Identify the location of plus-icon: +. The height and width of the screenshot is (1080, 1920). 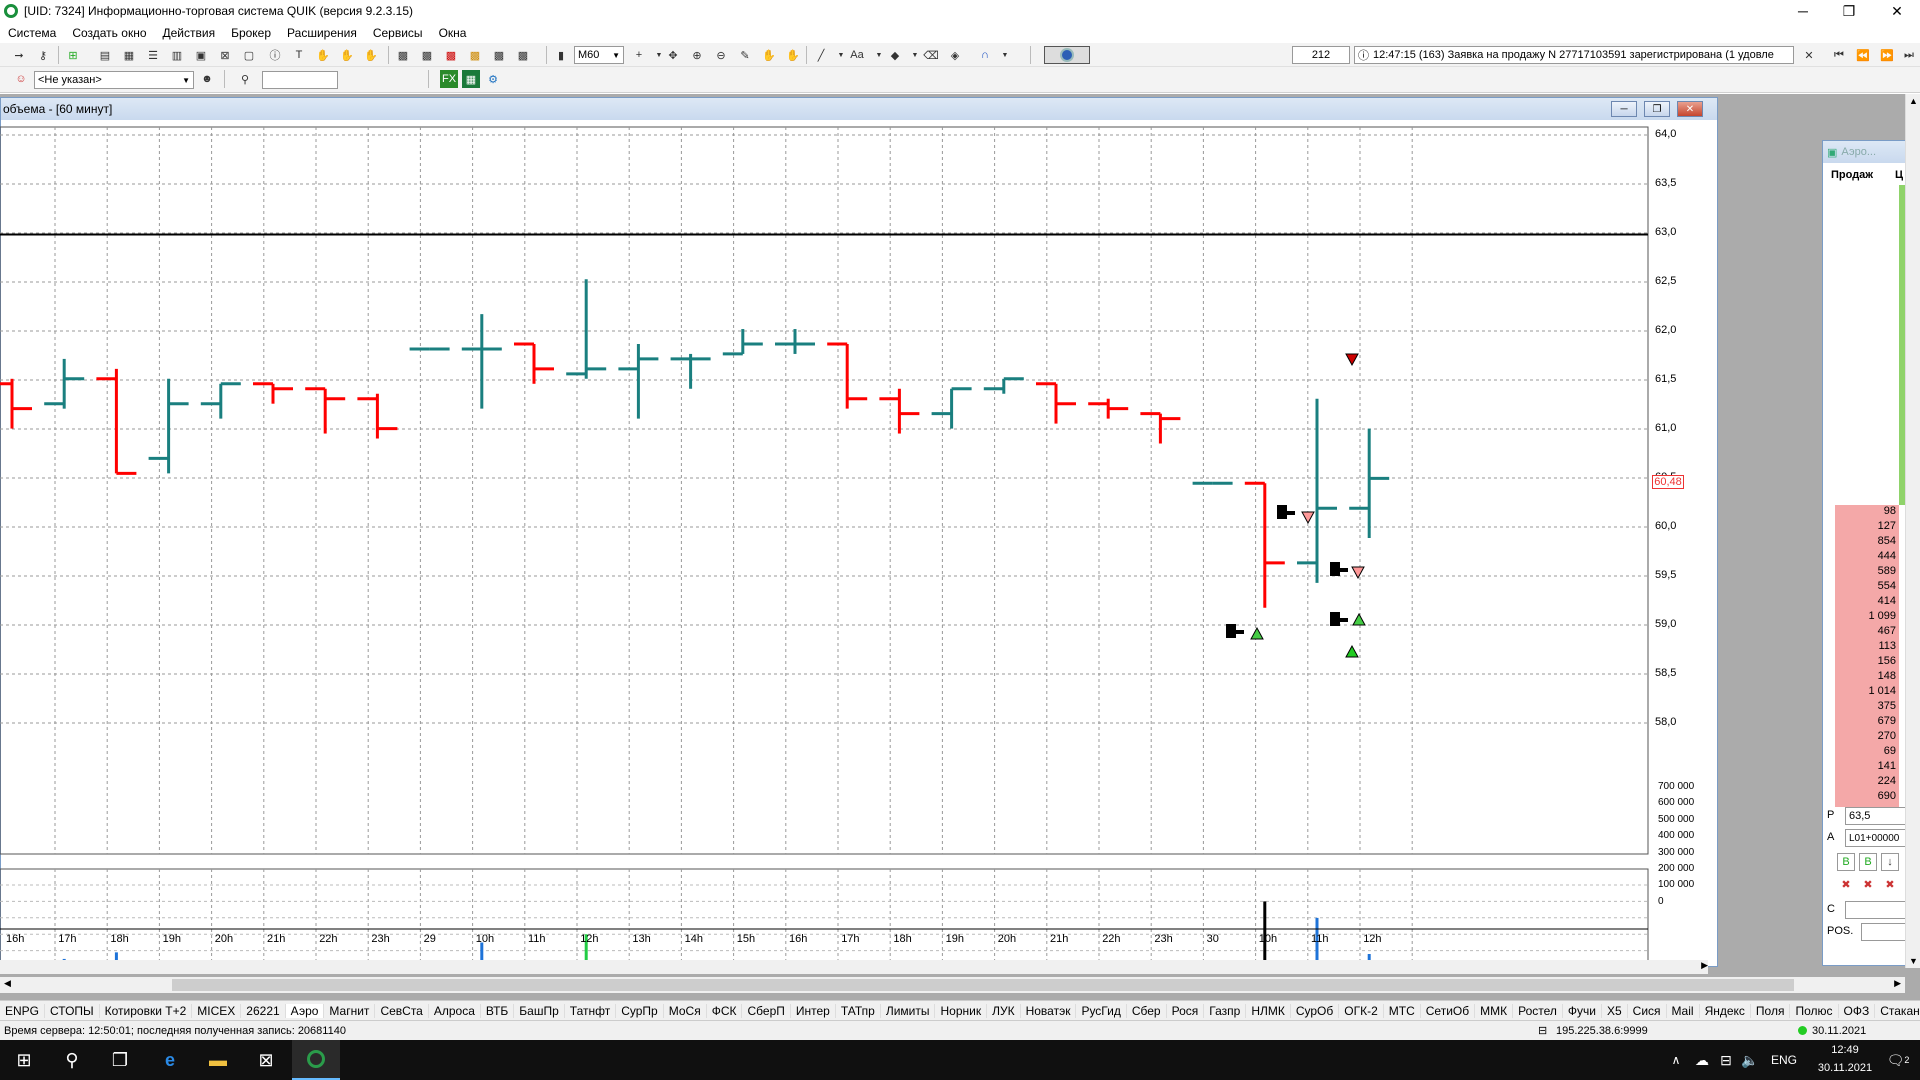
(639, 55).